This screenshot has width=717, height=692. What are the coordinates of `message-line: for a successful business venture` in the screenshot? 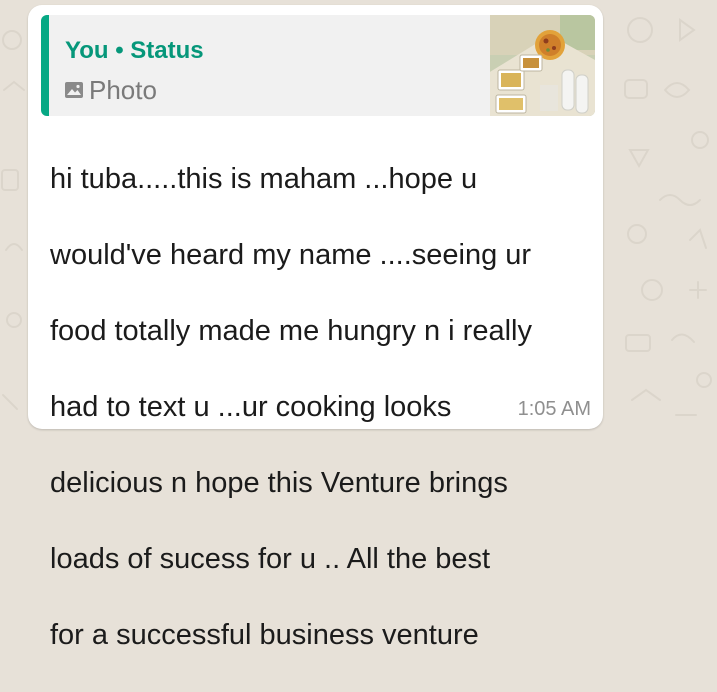 It's located at (264, 635).